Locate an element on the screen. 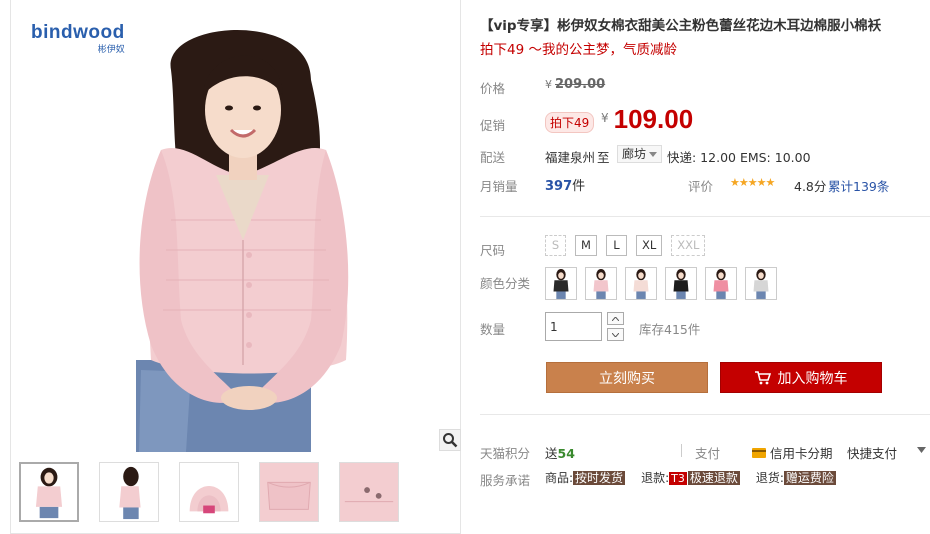  promise-on-time-delivery: 商品: 按时发货 is located at coordinates (585, 477).